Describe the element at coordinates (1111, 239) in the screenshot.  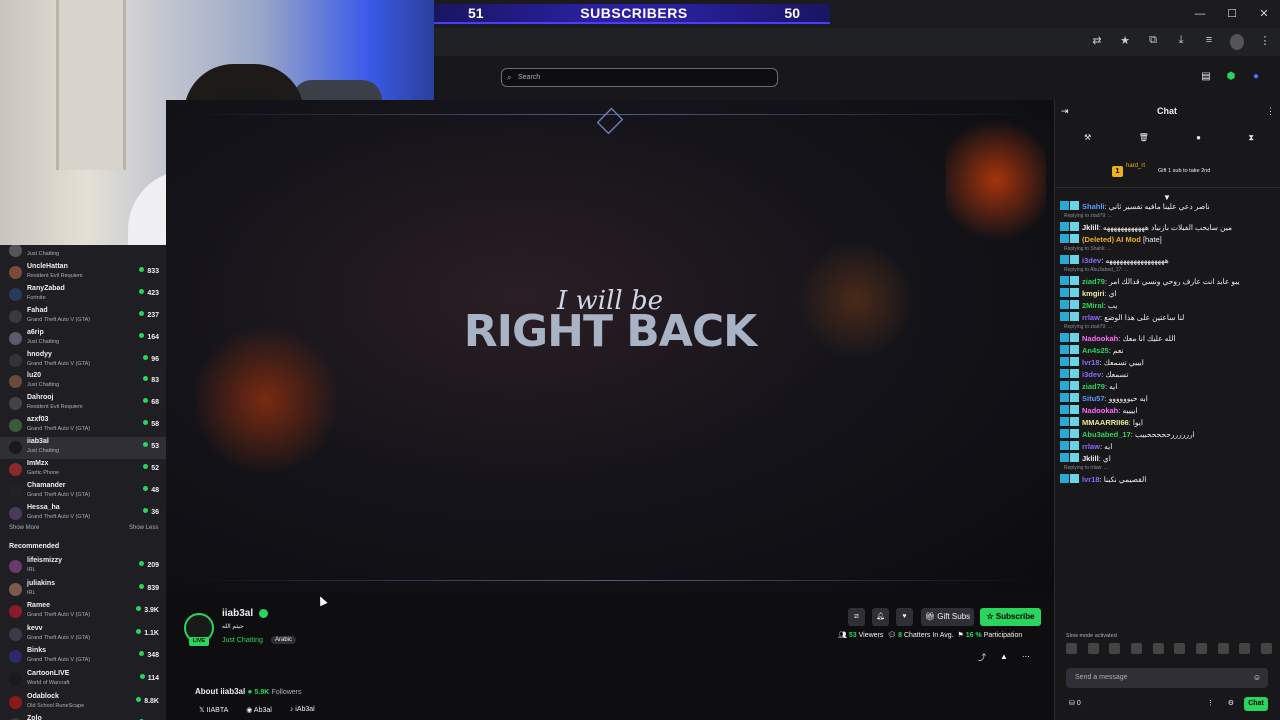
I see `chat-username: (Deleted) AI Mod` at that location.